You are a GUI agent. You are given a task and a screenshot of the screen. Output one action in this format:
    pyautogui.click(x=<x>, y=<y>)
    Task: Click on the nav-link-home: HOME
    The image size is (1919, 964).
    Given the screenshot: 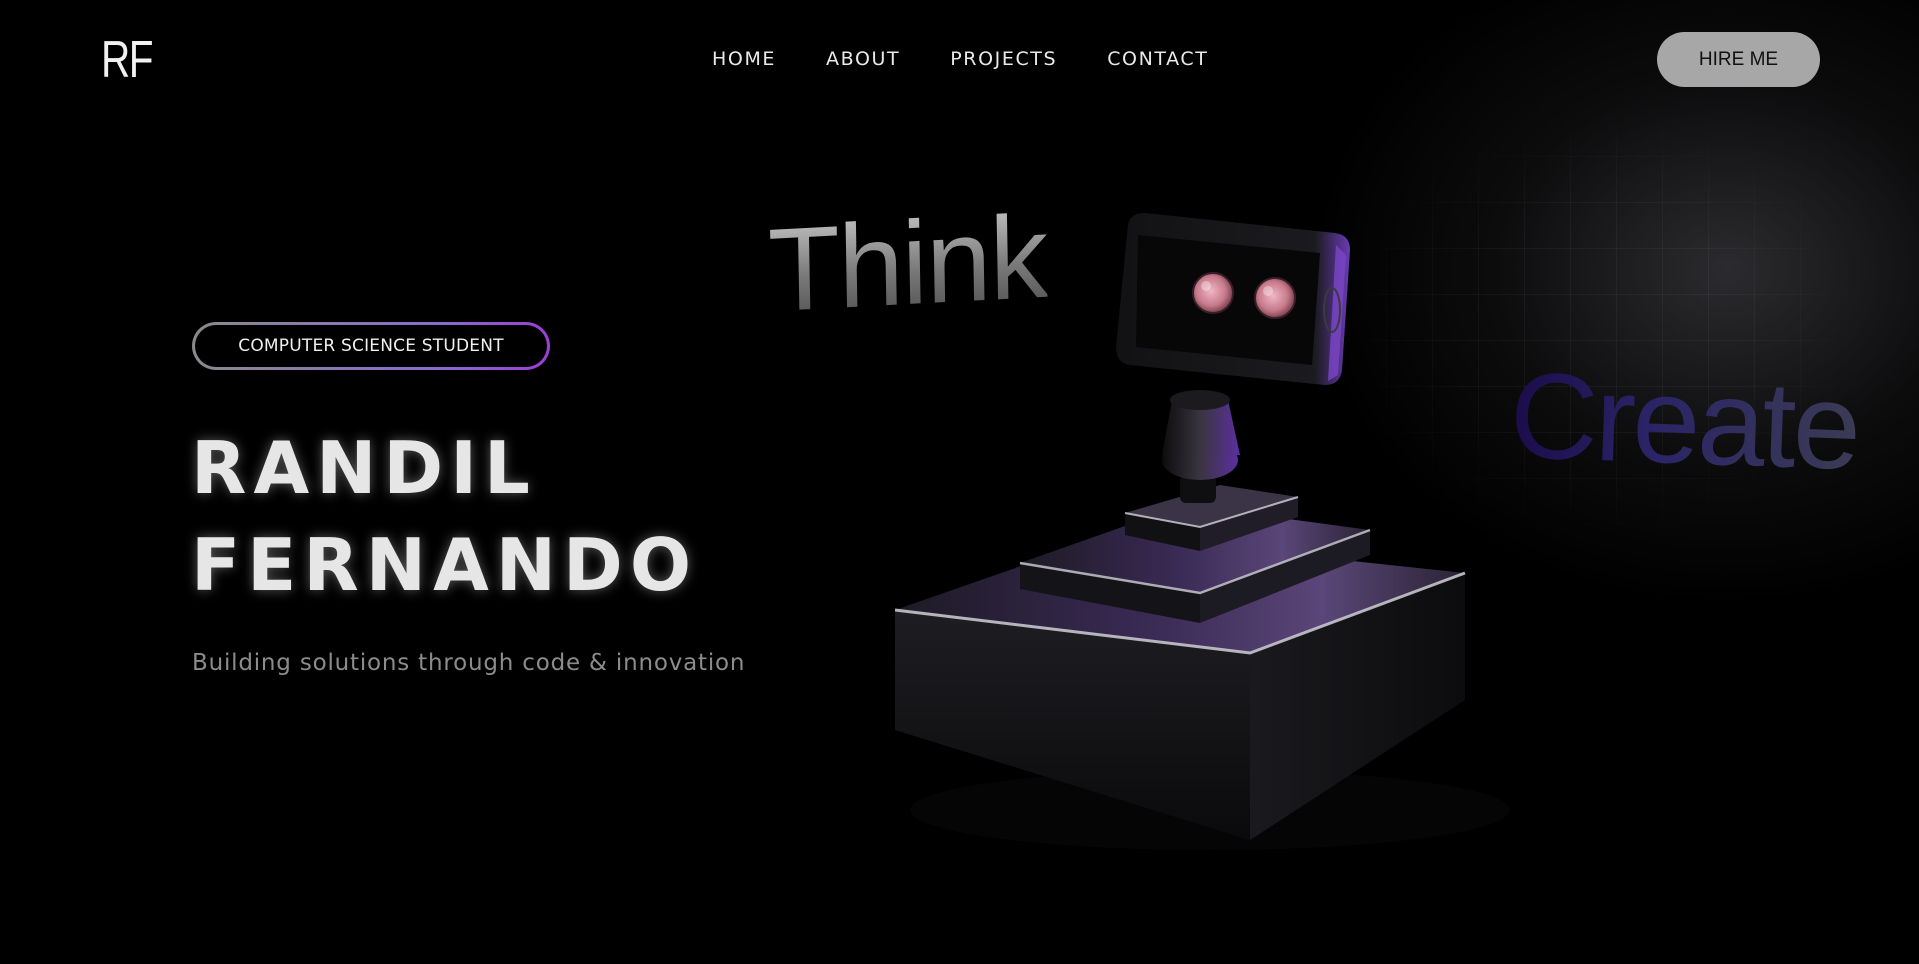 What is the action you would take?
    pyautogui.click(x=744, y=59)
    